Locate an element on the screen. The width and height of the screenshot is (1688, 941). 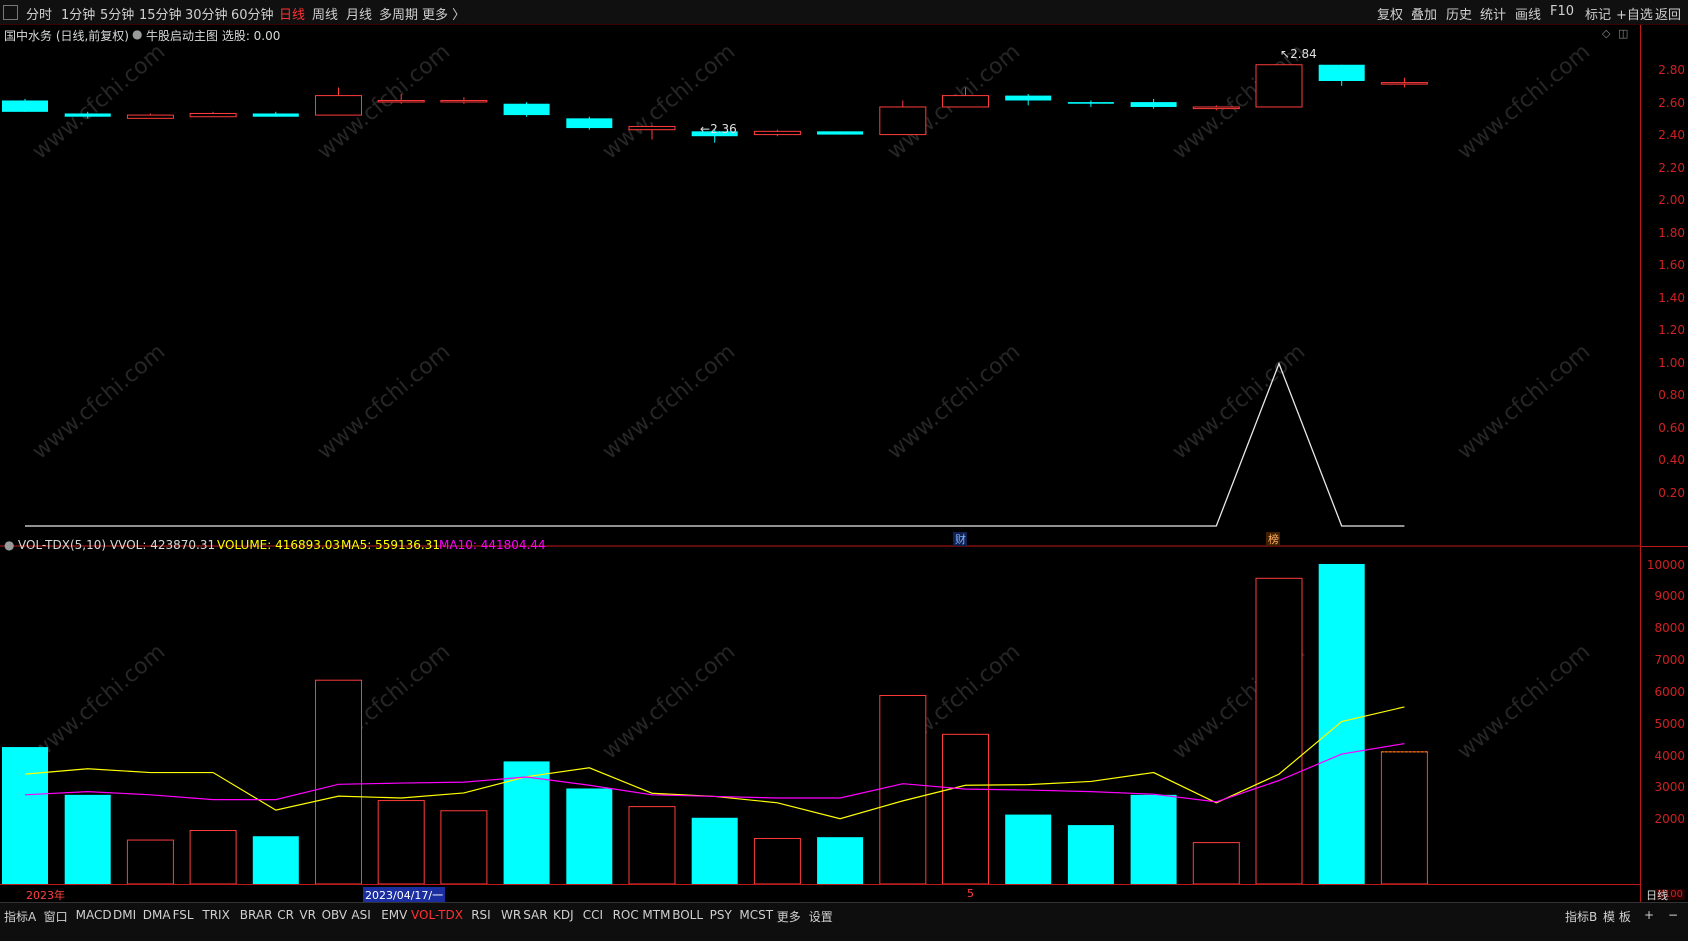
indicator-tab-kdj: KDJ is located at coordinates (563, 915).